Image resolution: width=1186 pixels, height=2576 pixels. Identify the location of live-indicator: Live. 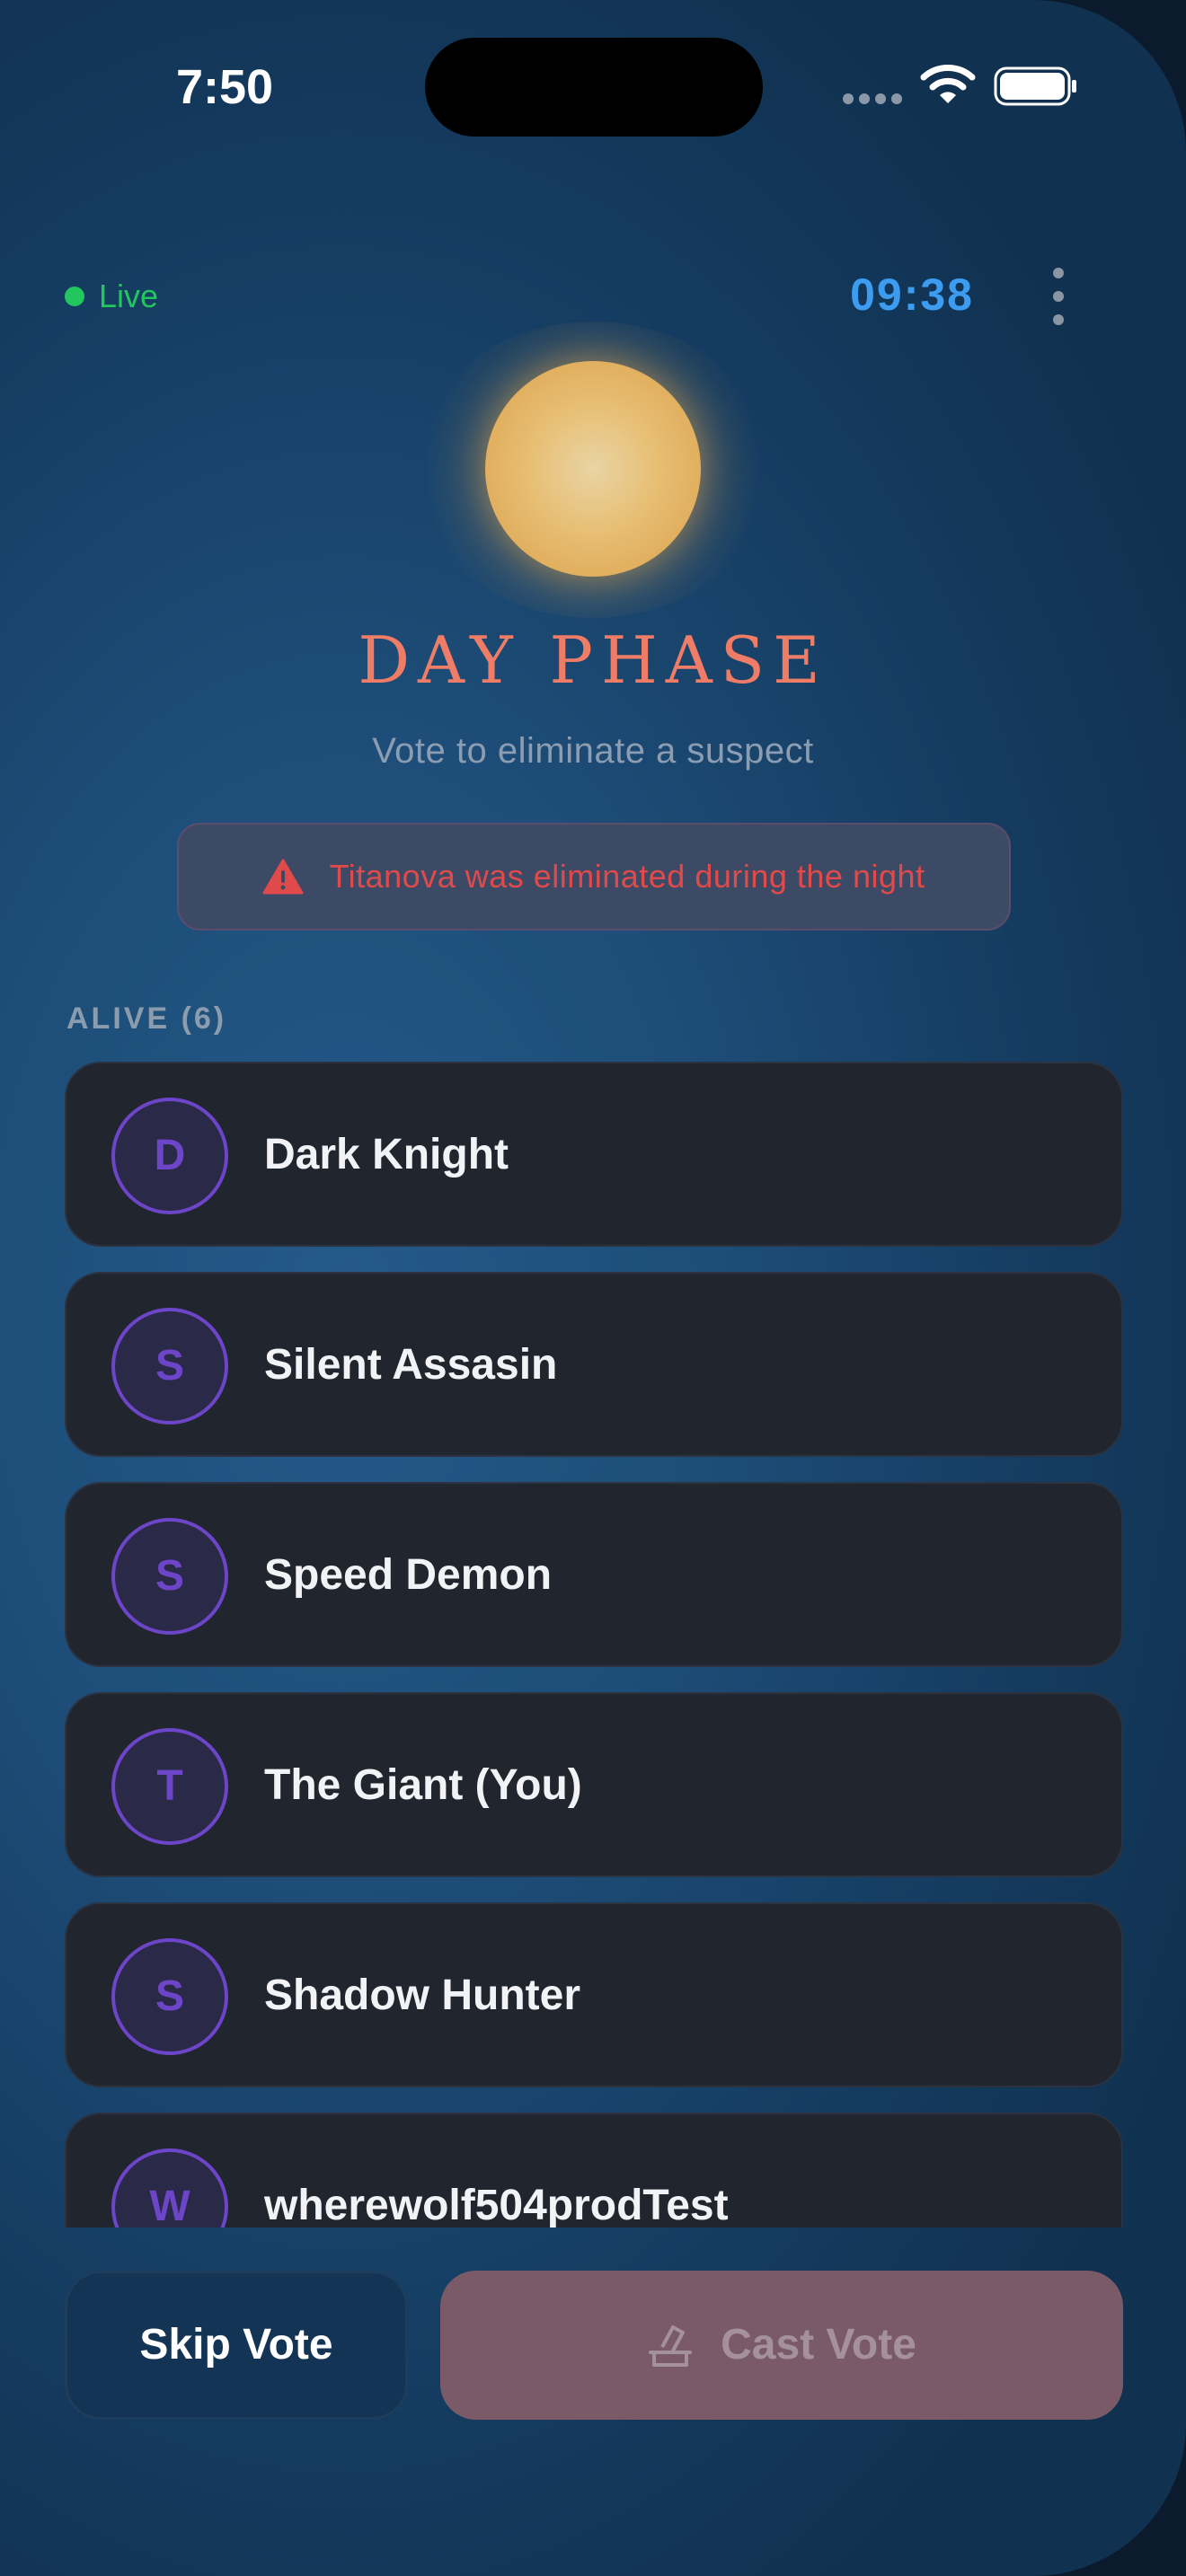
(111, 296).